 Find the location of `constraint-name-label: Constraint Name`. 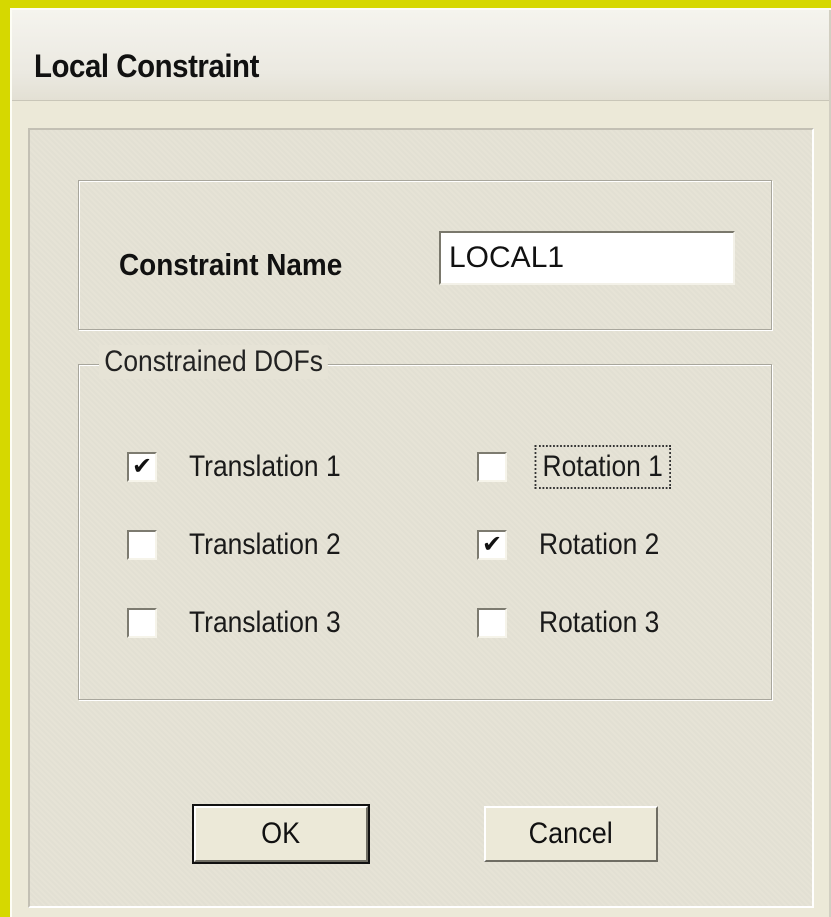

constraint-name-label: Constraint Name is located at coordinates (231, 264).